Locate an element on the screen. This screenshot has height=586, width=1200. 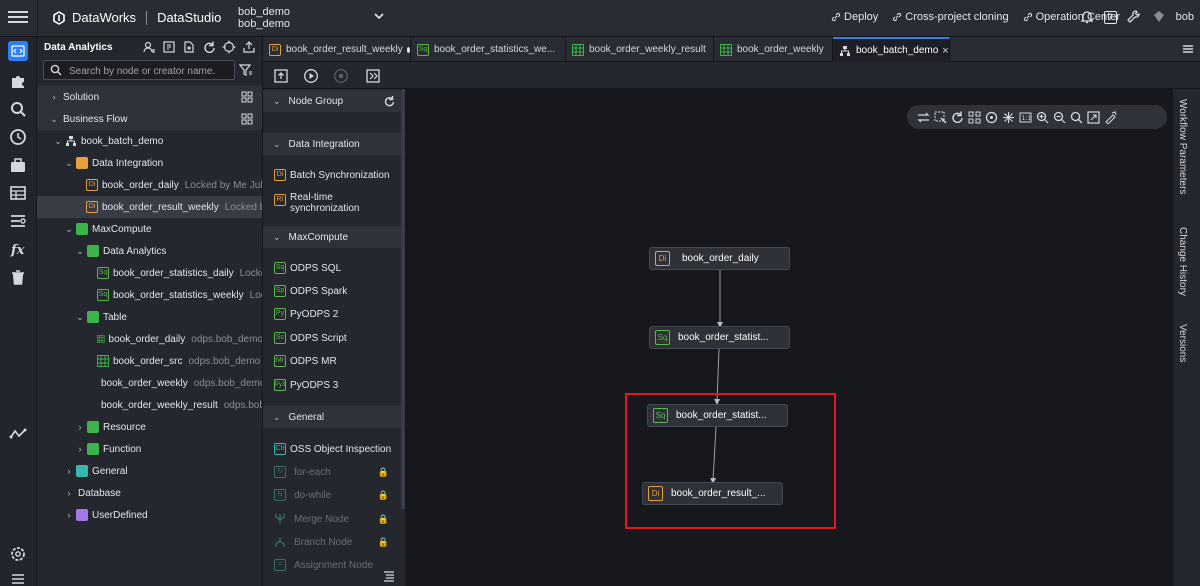
deploy-link: Deploy is located at coordinates (854, 17).